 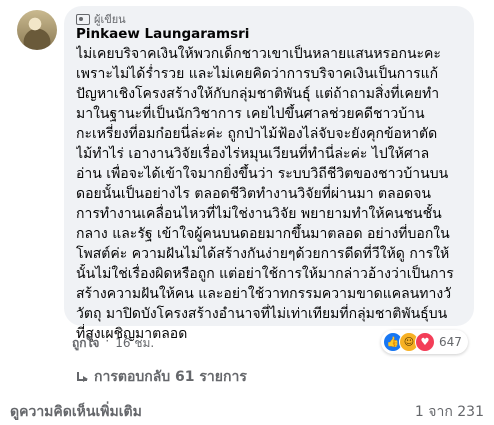 I want to click on like-button: ถูกใจ, so click(x=85, y=343).